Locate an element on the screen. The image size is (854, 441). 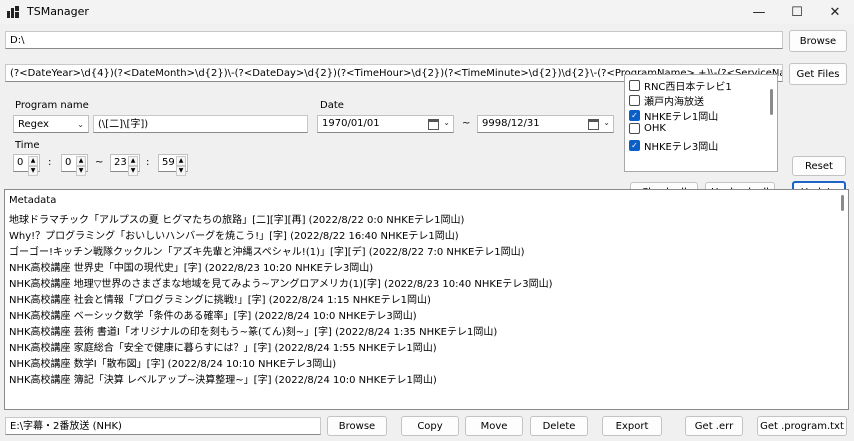
service-item: OHK is located at coordinates (647, 128).